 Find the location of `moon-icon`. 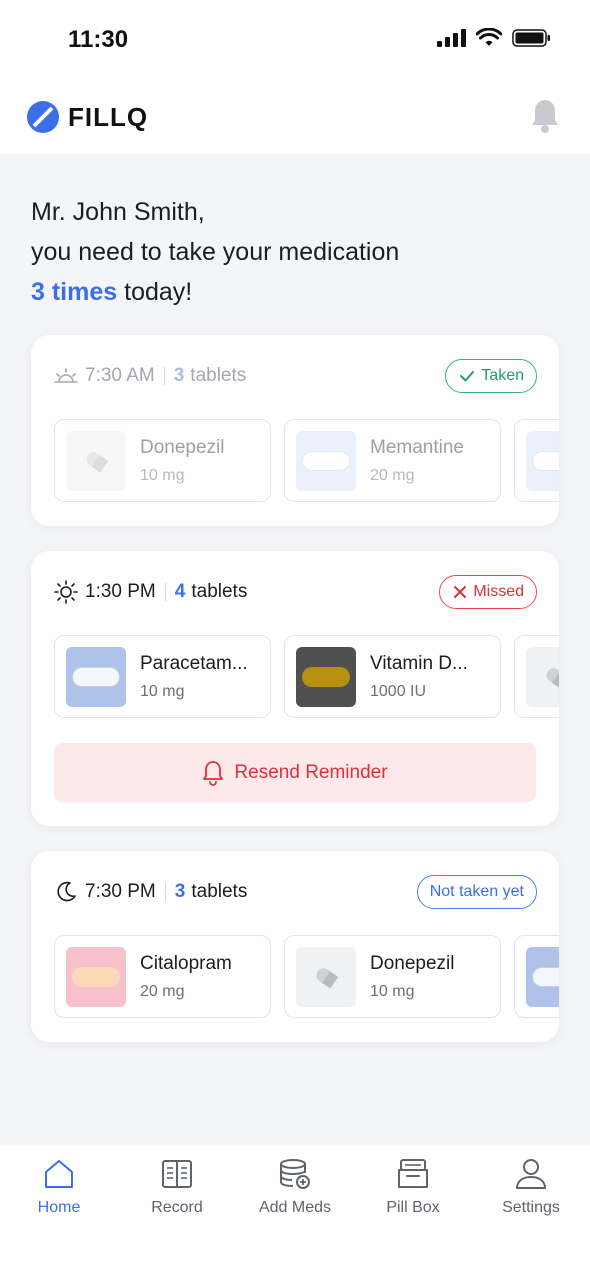

moon-icon is located at coordinates (66, 892).